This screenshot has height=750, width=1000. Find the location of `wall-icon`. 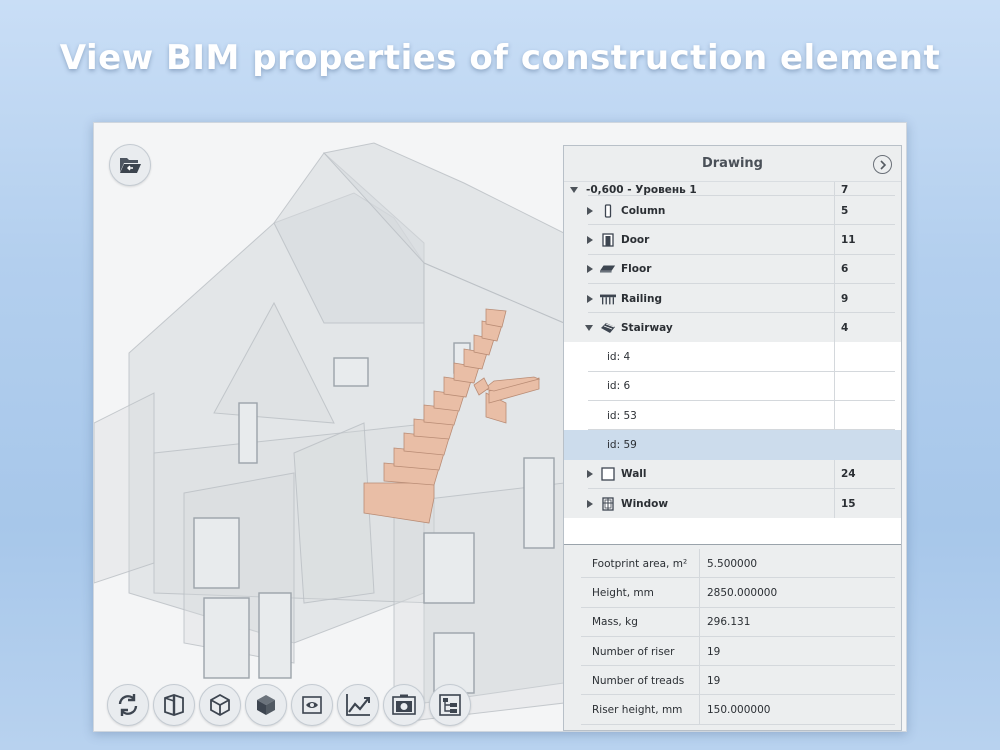

wall-icon is located at coordinates (608, 474).